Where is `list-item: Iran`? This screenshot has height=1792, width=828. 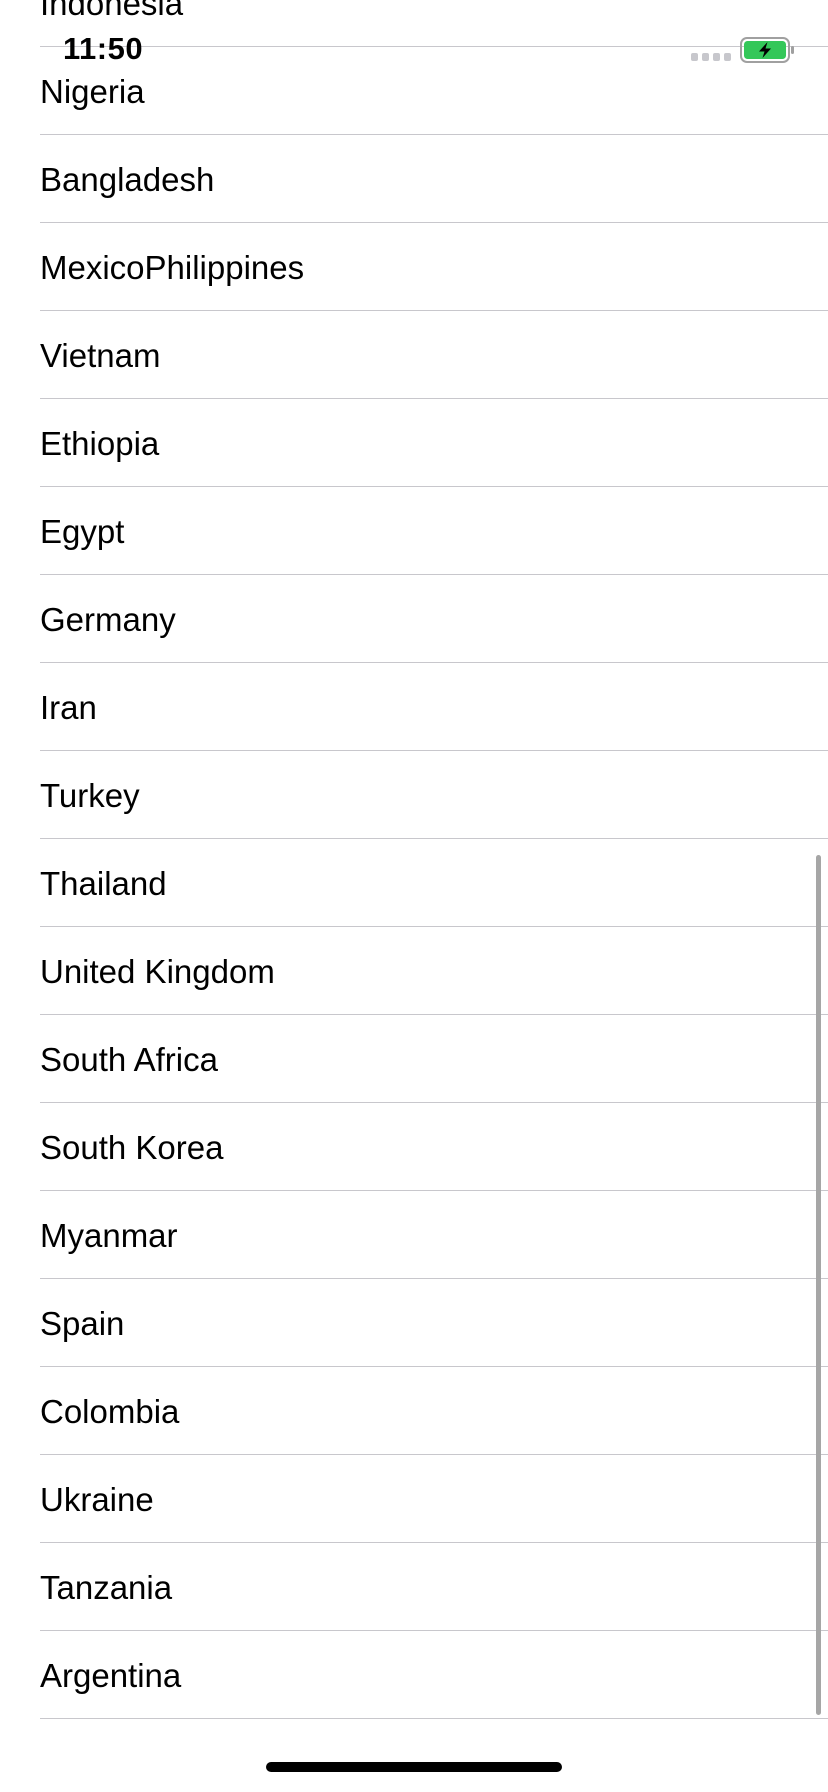 list-item: Iran is located at coordinates (414, 707).